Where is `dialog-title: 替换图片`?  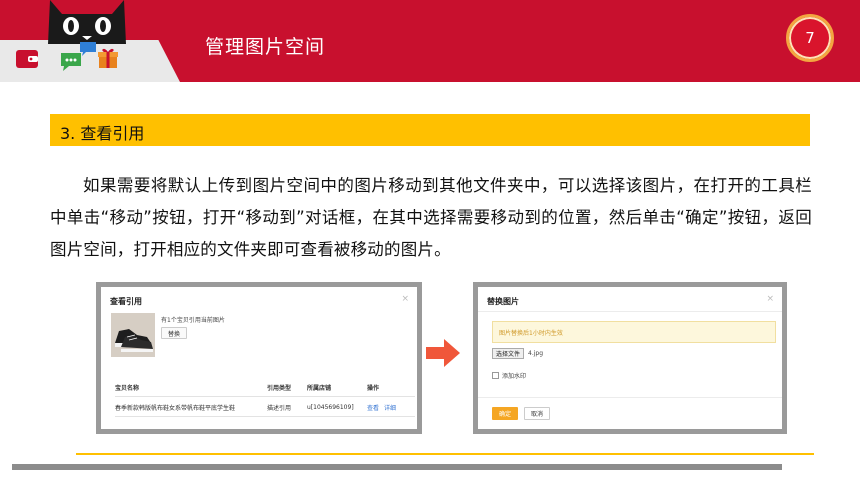
dialog-title: 替换图片 is located at coordinates (503, 301).